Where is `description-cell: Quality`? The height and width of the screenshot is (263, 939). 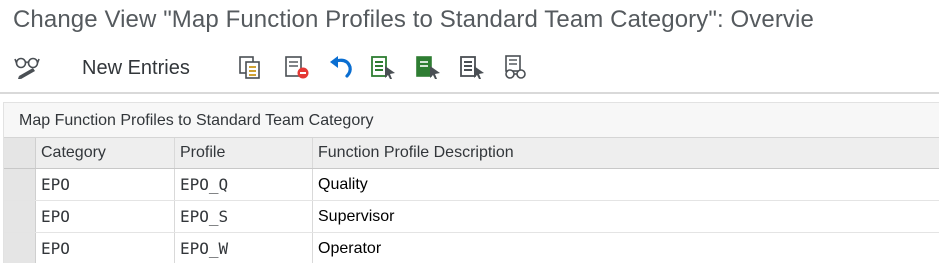
description-cell: Quality is located at coordinates (626, 184).